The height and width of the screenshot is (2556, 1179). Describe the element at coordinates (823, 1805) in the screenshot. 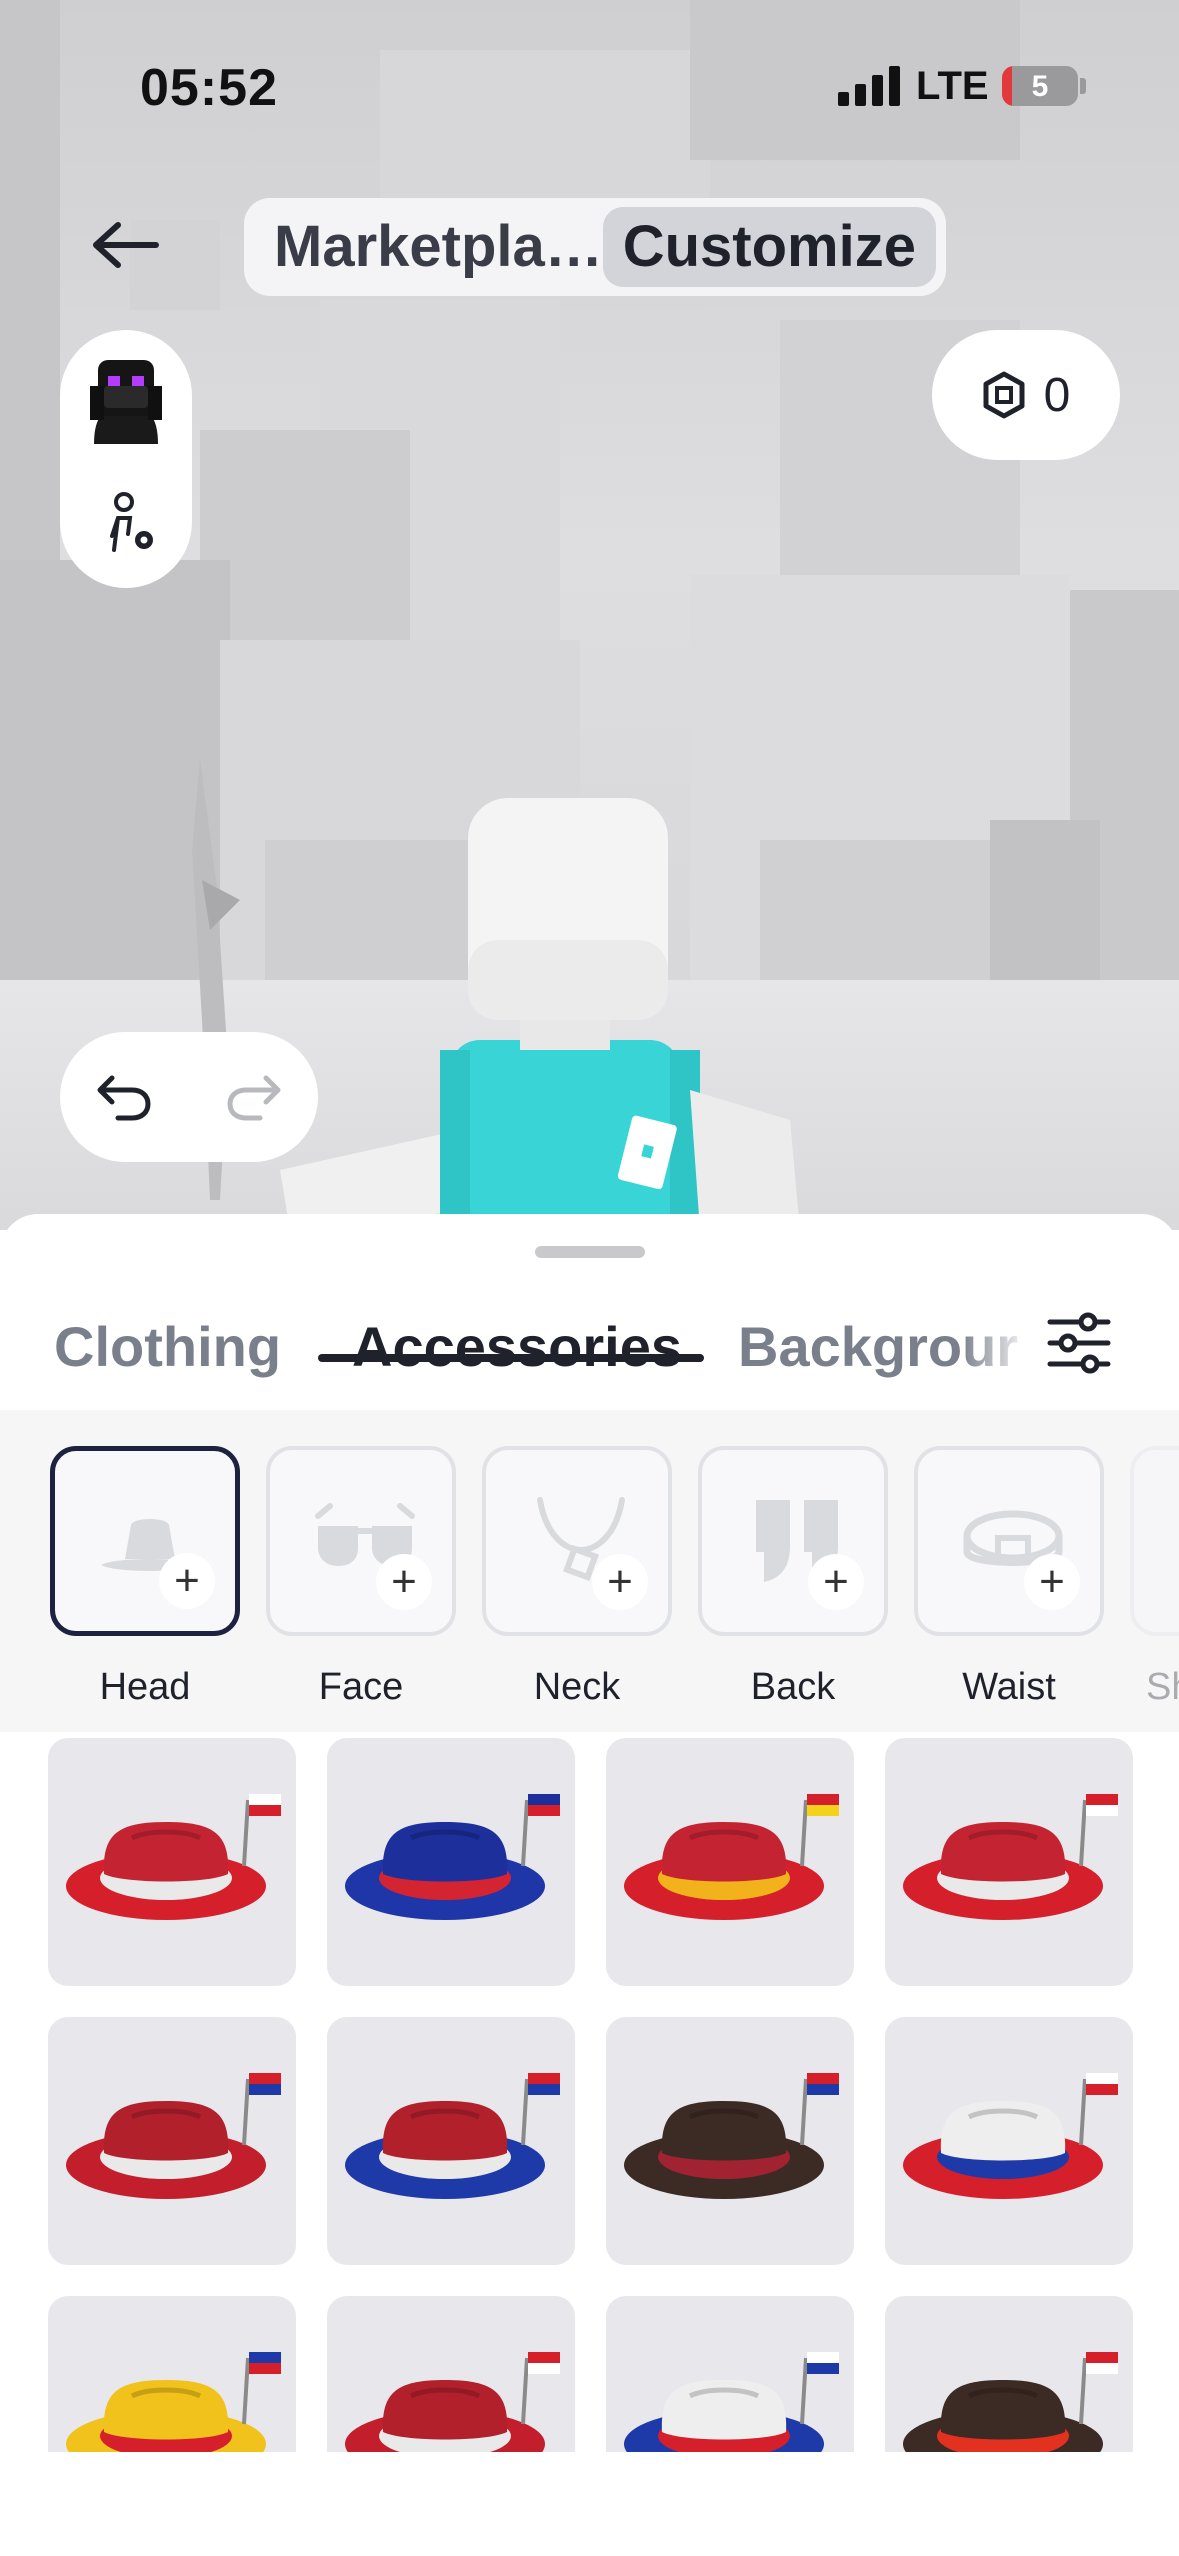

I see `china-flag` at that location.